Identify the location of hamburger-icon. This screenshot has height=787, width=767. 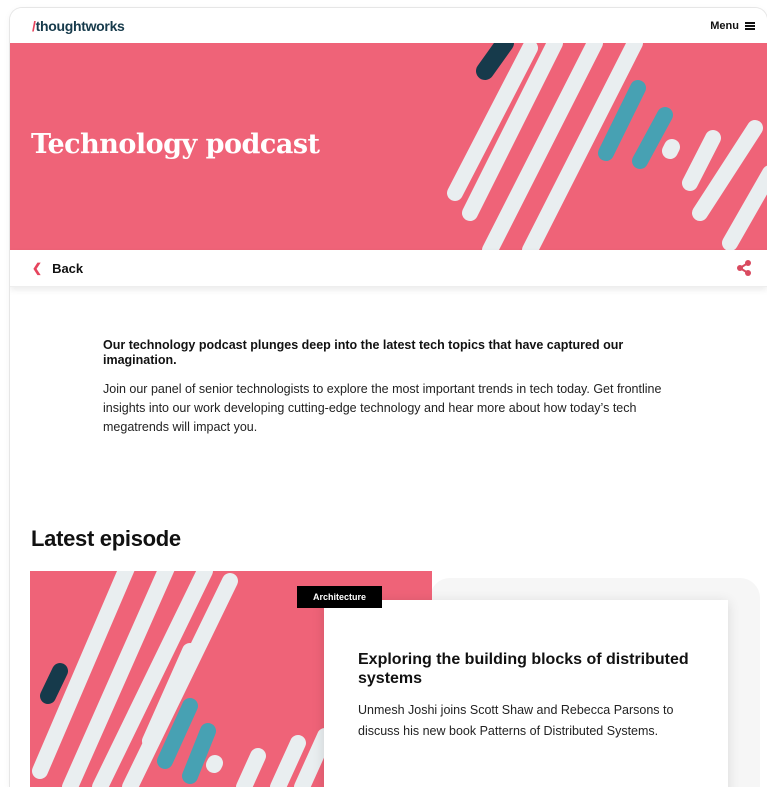
(750, 25).